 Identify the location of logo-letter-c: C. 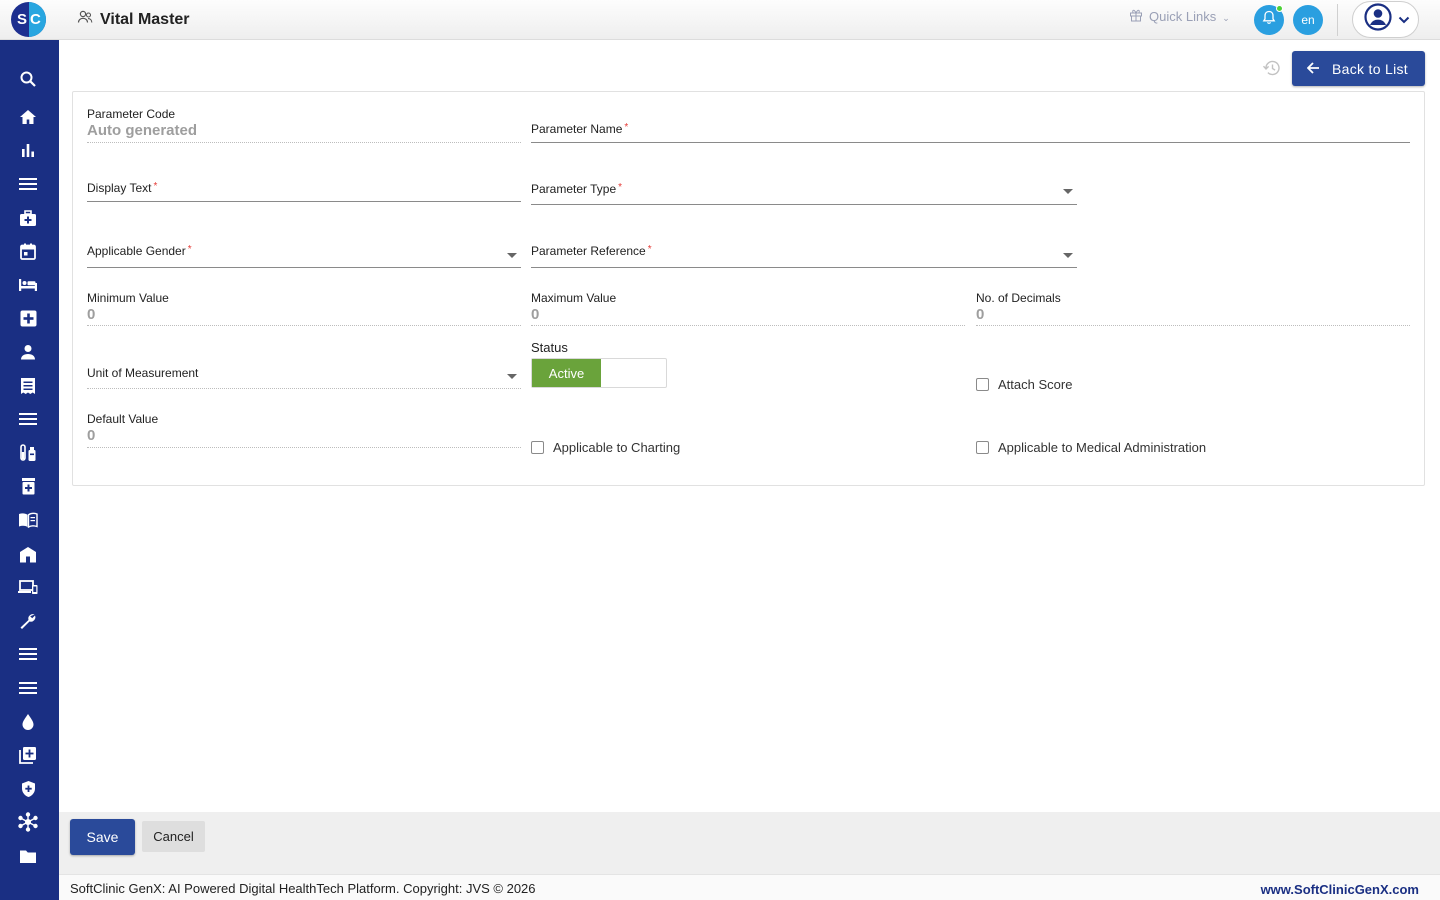
(35, 19).